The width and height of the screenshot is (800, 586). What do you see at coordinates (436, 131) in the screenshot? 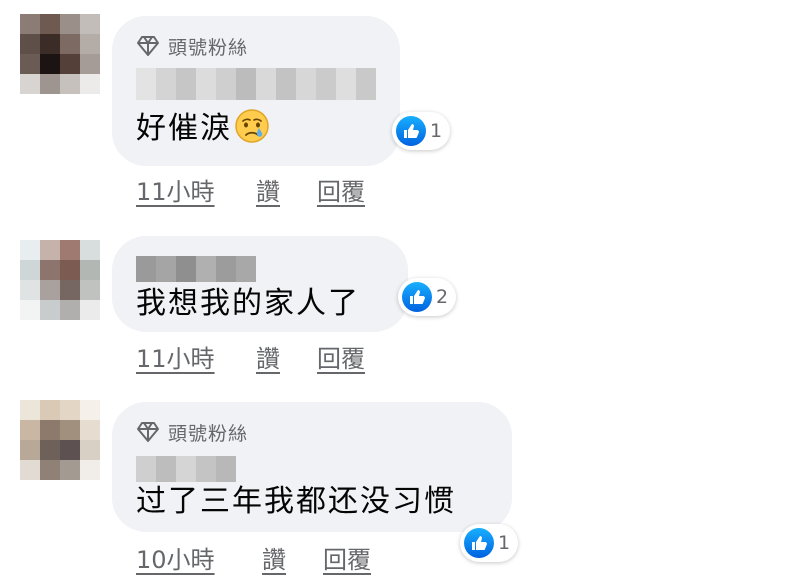
I see `reaction-number: 1` at bounding box center [436, 131].